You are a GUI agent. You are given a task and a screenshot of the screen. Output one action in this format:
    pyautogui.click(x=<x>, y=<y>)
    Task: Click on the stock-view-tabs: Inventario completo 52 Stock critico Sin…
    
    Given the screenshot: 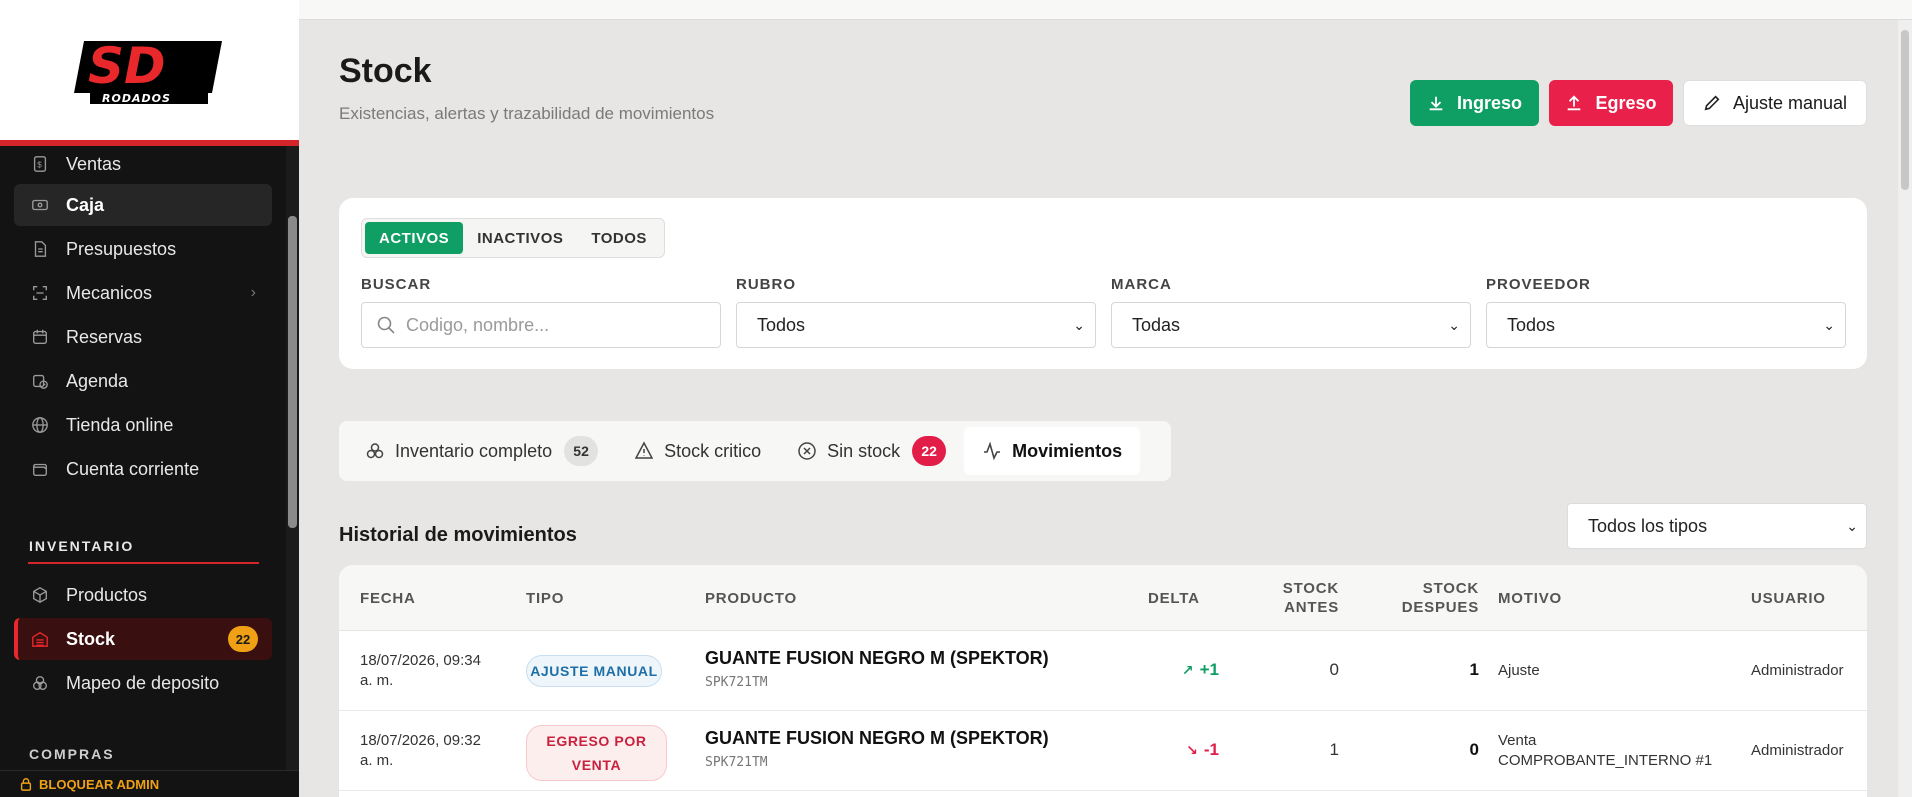 What is the action you would take?
    pyautogui.click(x=755, y=451)
    